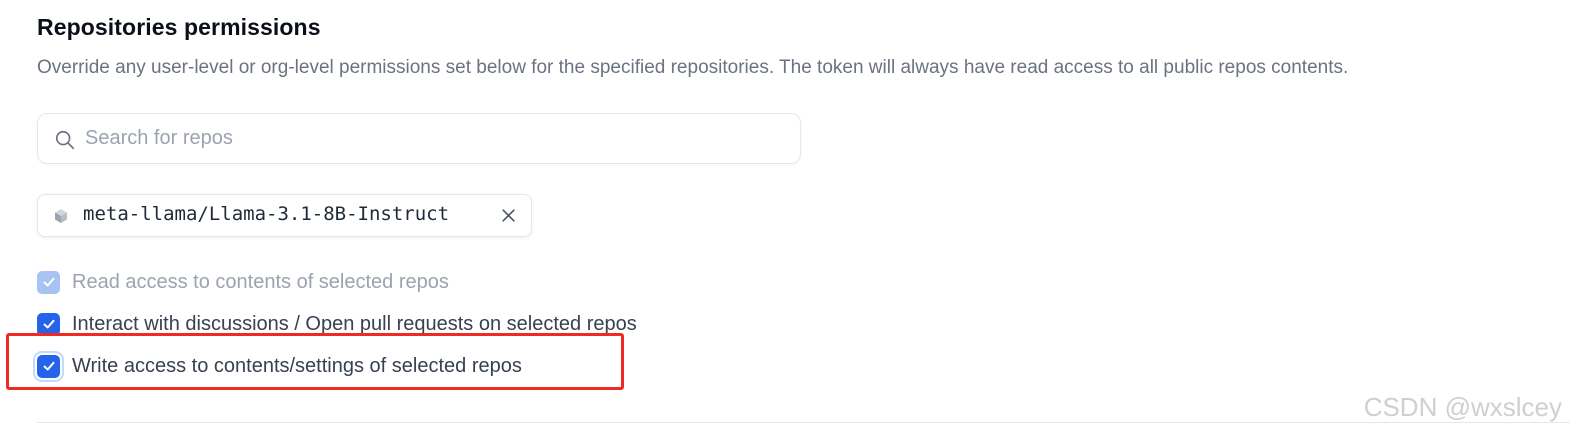 This screenshot has width=1570, height=436. Describe the element at coordinates (435, 138) in the screenshot. I see `repo-search-input` at that location.